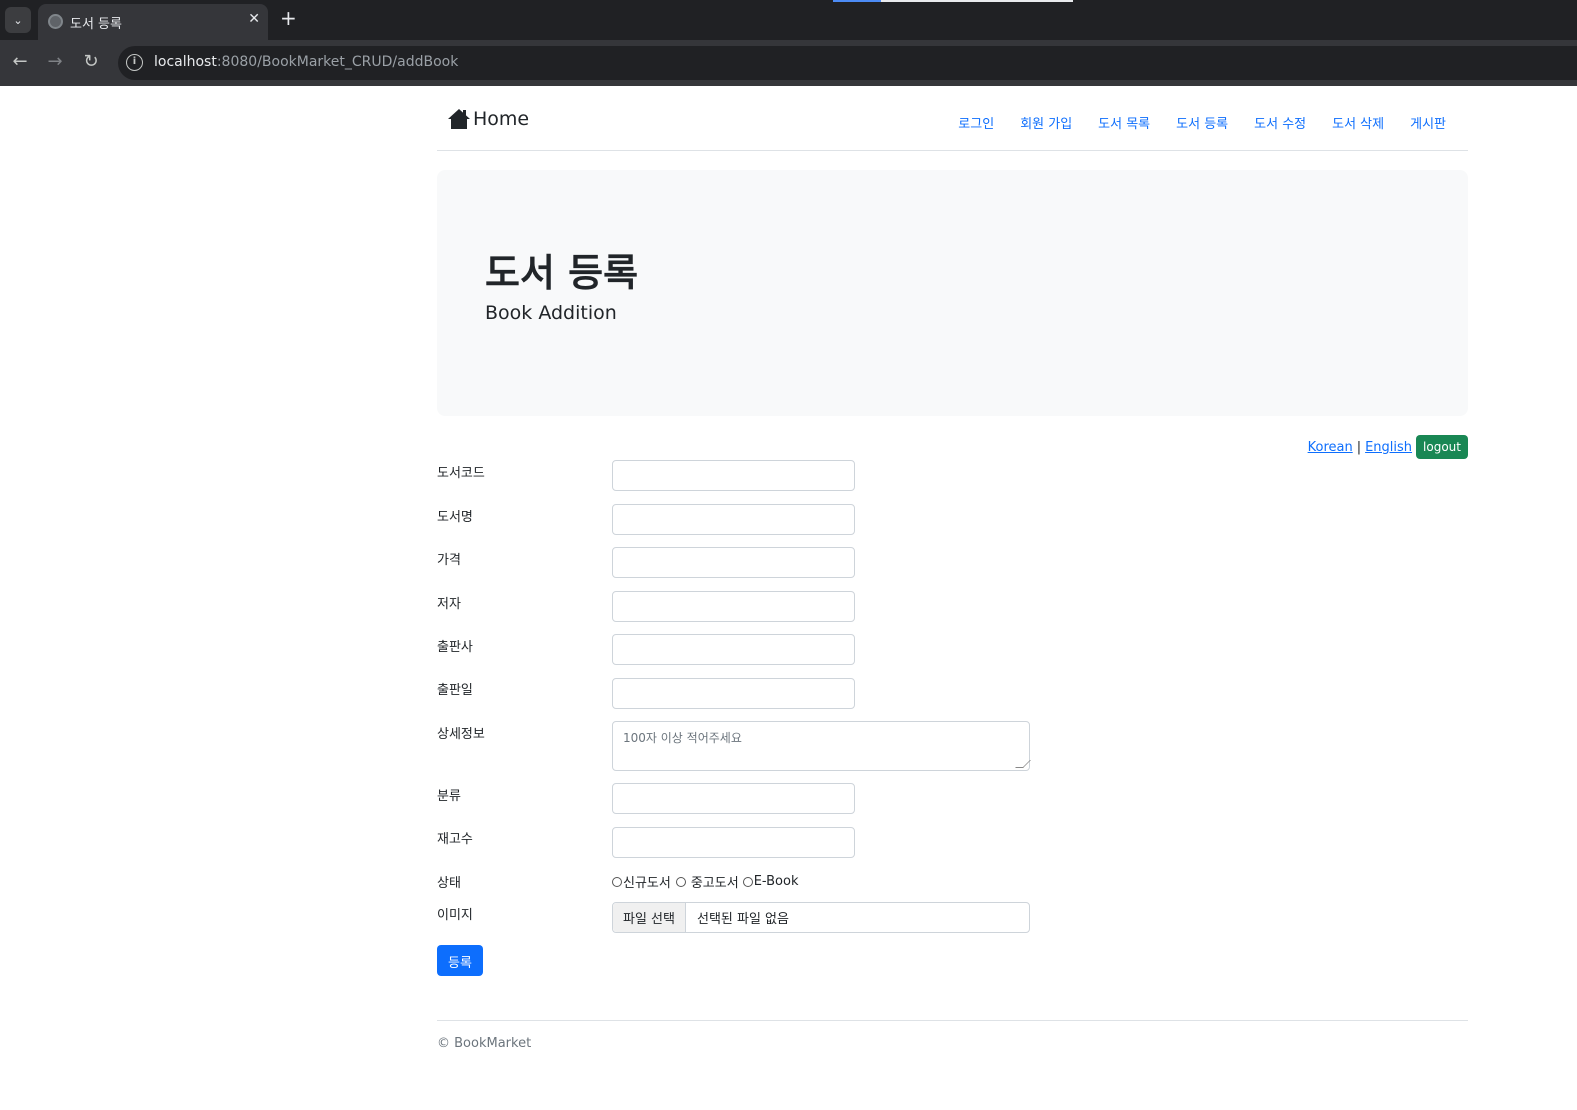 This screenshot has height=1110, width=1577. Describe the element at coordinates (551, 313) in the screenshot. I see `page-subtitle: Book Addition` at that location.